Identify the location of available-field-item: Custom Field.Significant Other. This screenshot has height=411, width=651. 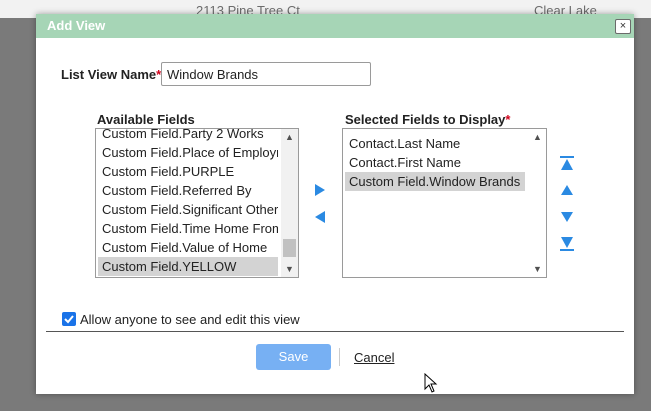
(188, 209).